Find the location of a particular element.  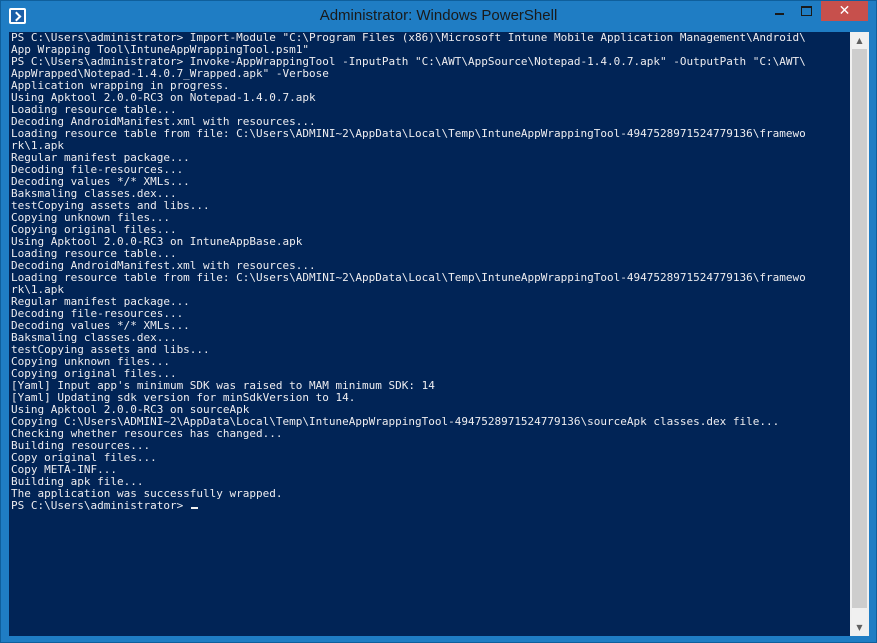

maximize-icon is located at coordinates (806, 11).